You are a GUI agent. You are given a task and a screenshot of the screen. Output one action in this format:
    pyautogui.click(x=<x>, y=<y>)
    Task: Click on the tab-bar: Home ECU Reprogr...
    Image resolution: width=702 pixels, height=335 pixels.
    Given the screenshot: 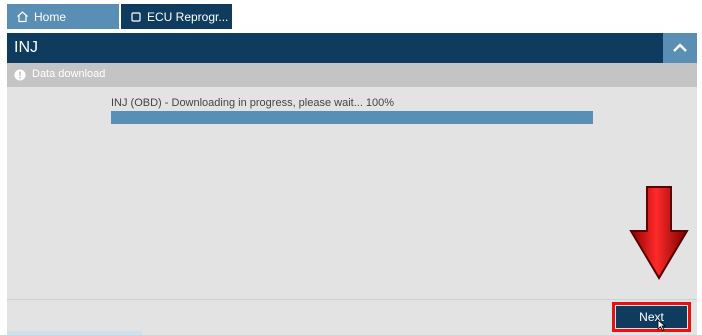 What is the action you would take?
    pyautogui.click(x=351, y=16)
    